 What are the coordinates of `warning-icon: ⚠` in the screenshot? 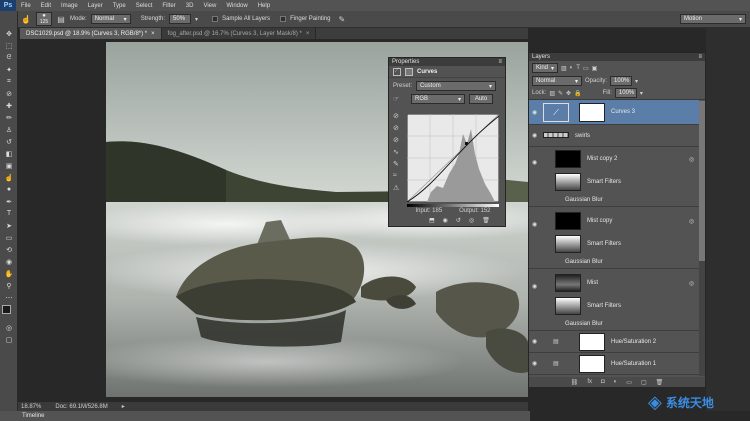 It's located at (398, 190).